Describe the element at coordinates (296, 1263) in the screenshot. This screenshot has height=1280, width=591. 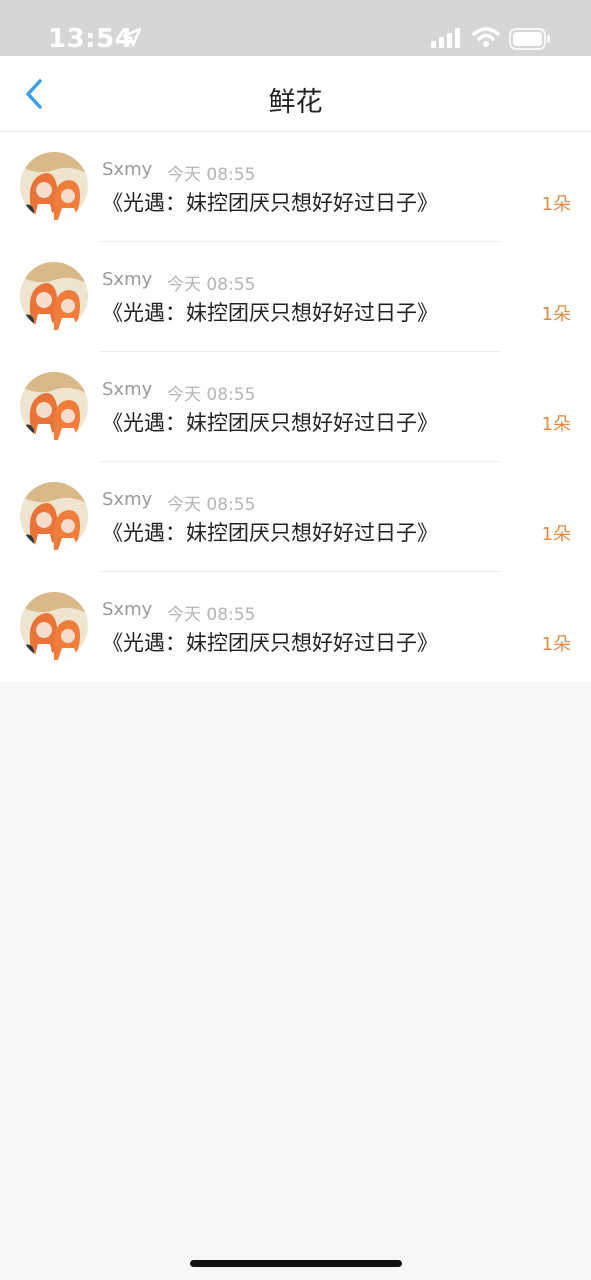
I see `home-indicator` at that location.